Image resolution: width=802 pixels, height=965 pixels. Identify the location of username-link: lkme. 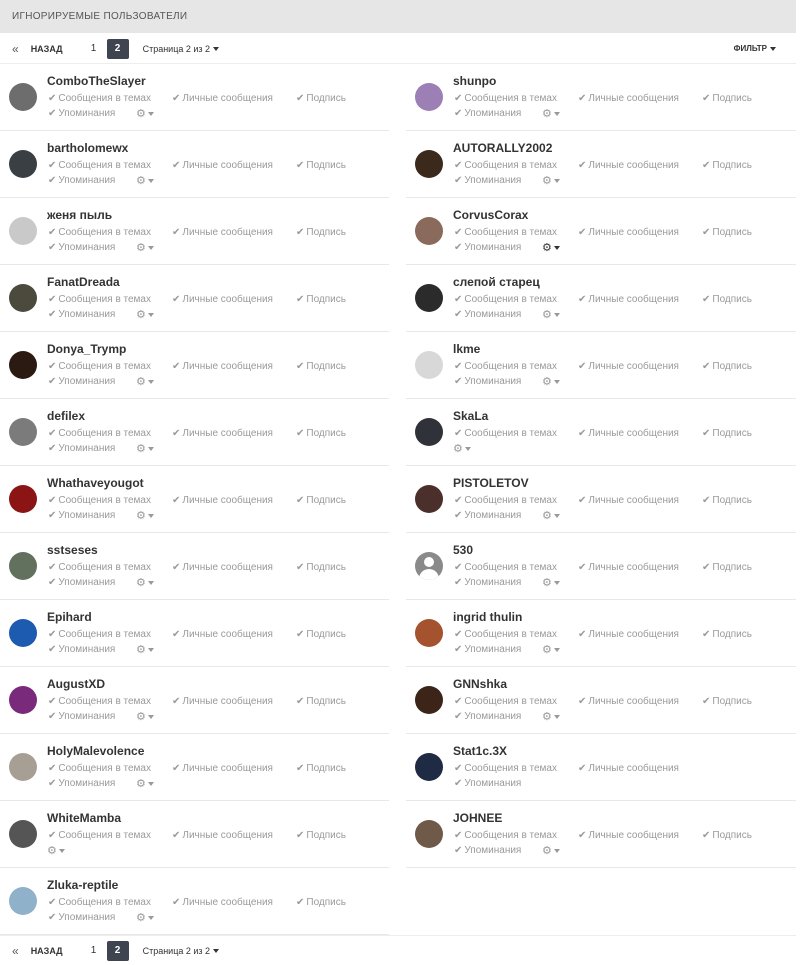
(466, 349).